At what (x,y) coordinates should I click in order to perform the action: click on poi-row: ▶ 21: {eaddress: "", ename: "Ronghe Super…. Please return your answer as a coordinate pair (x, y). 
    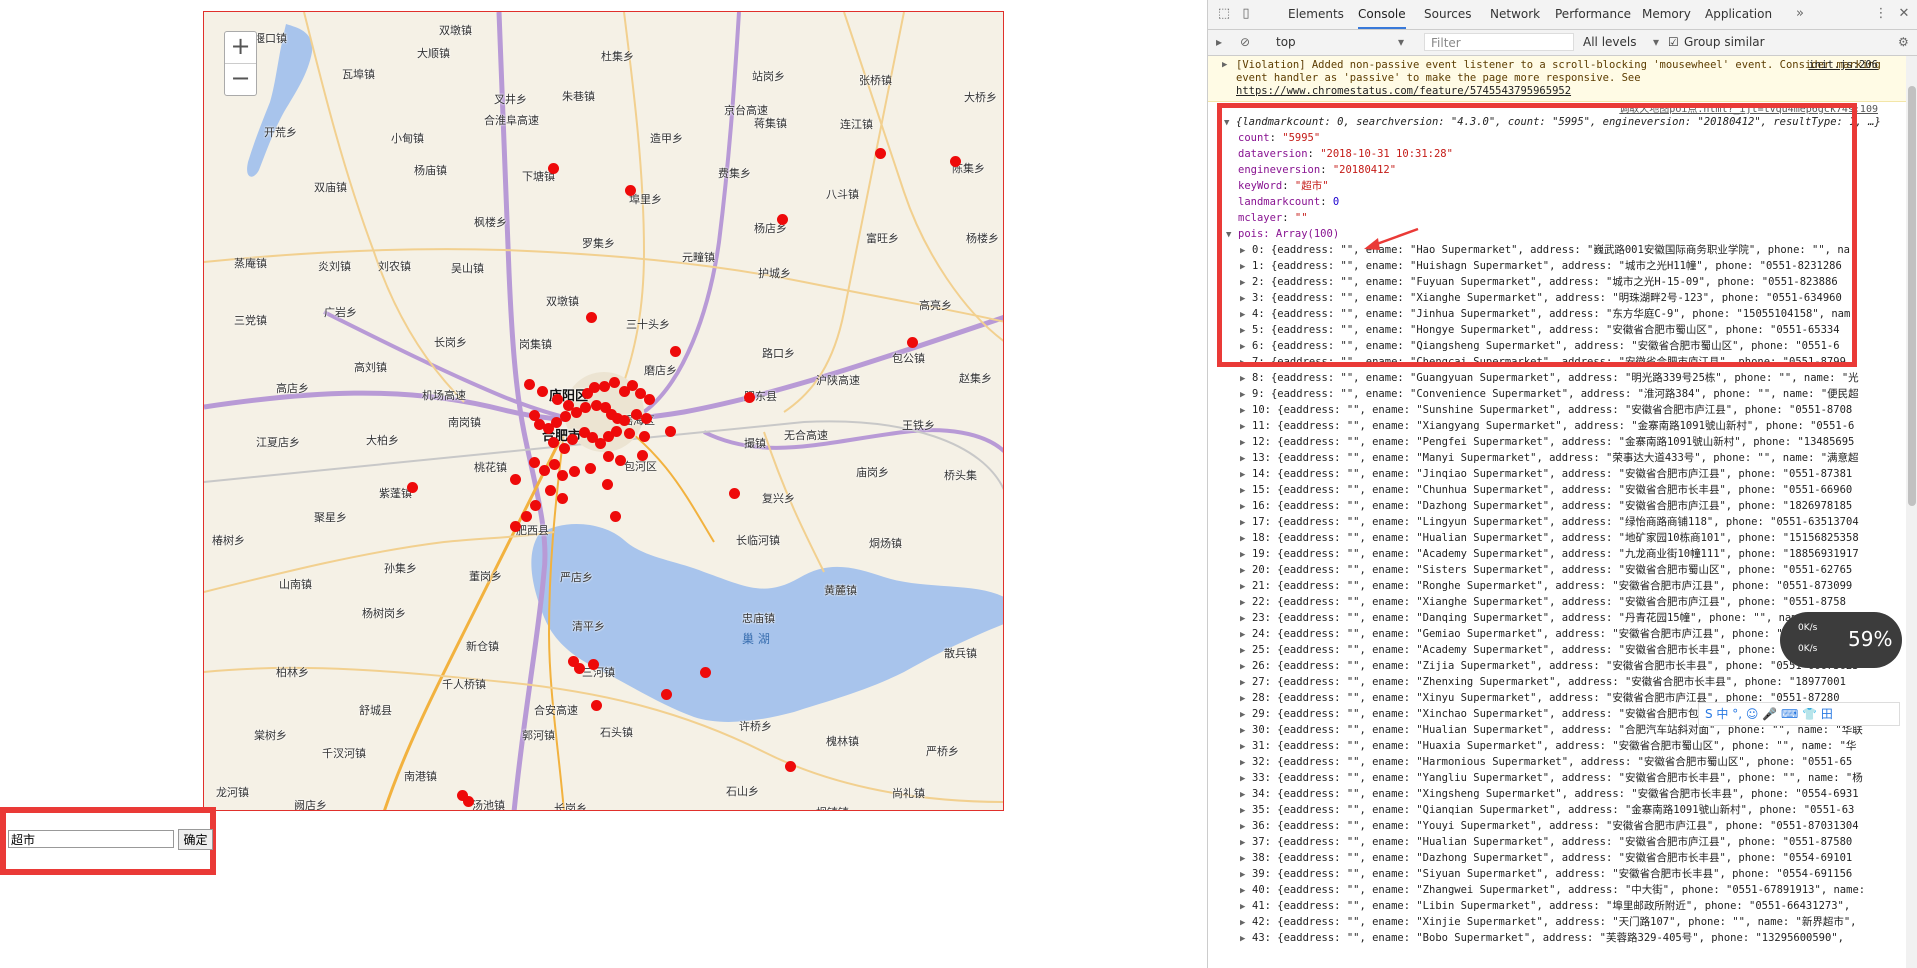
    Looking at the image, I should click on (1578, 586).